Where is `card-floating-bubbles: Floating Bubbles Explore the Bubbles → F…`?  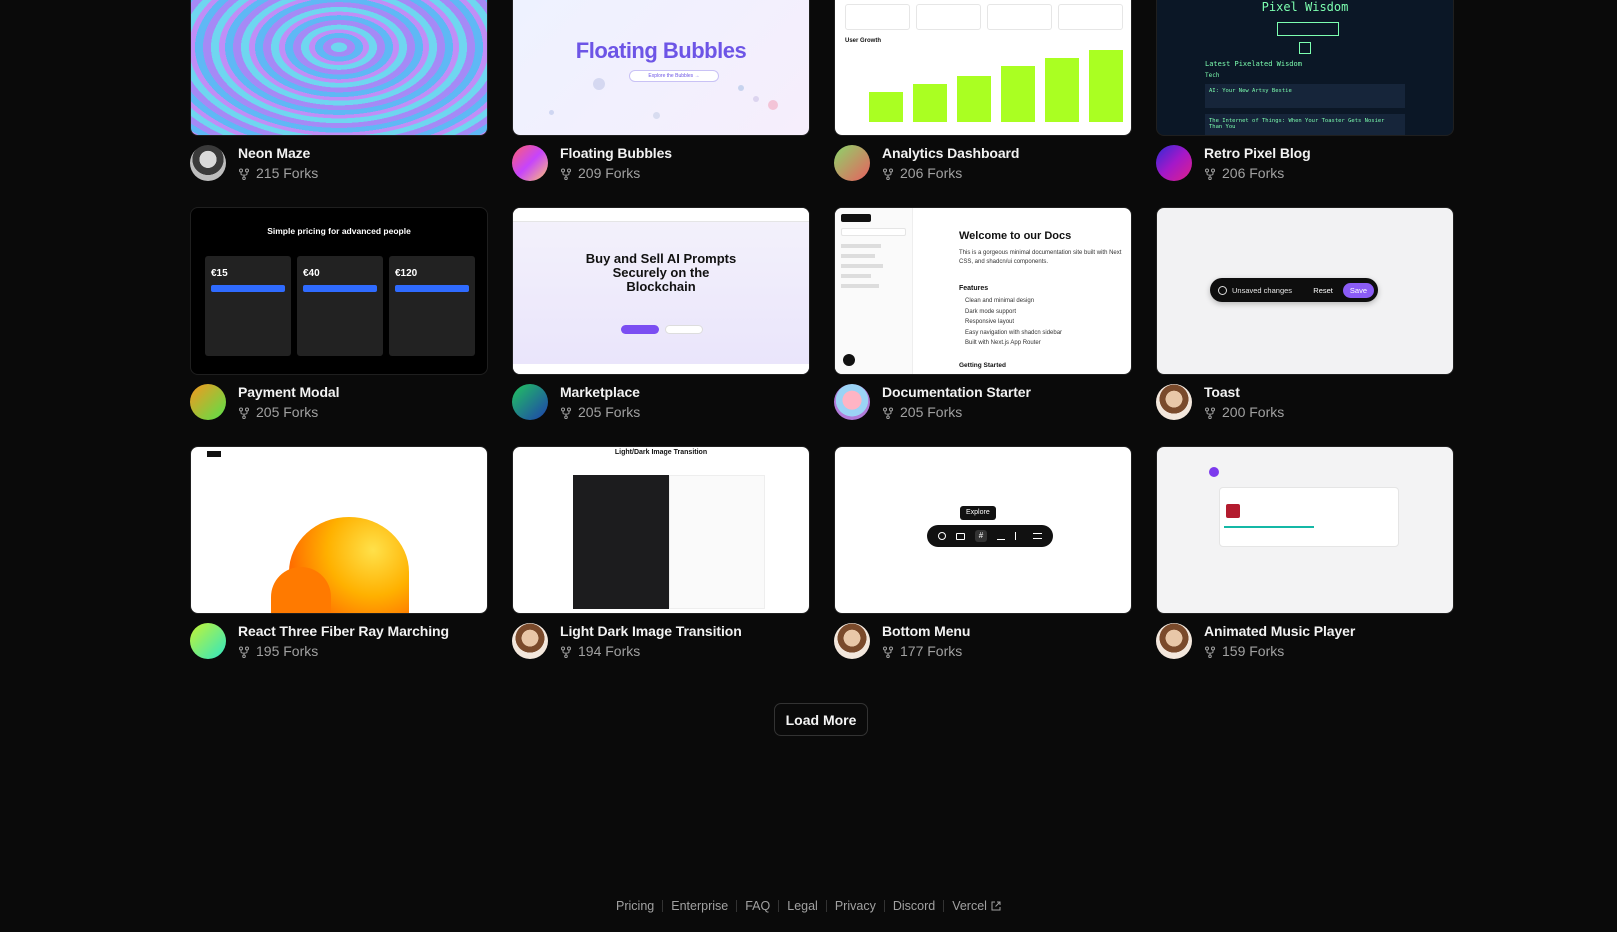 card-floating-bubbles: Floating Bubbles Explore the Bubbles → F… is located at coordinates (661, 92).